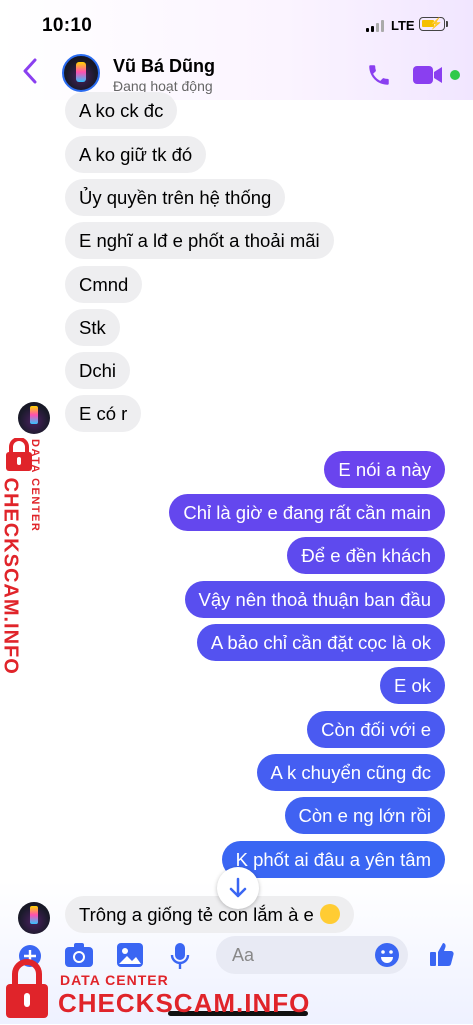 The height and width of the screenshot is (1025, 473). What do you see at coordinates (236, 25) in the screenshot?
I see `status-bar: 10:10 LTE ⚡` at bounding box center [236, 25].